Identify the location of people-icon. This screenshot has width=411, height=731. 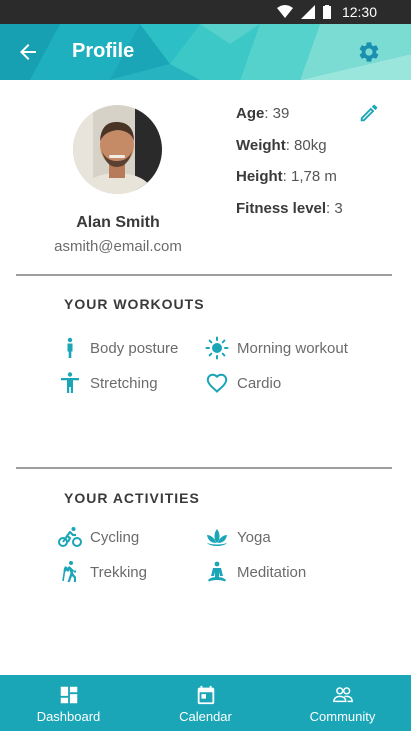
(342, 695).